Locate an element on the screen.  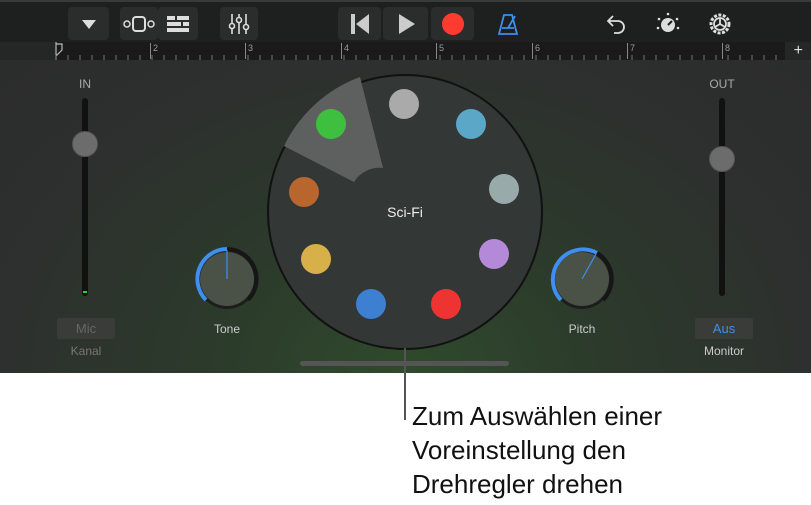
play-icon is located at coordinates (406, 23).